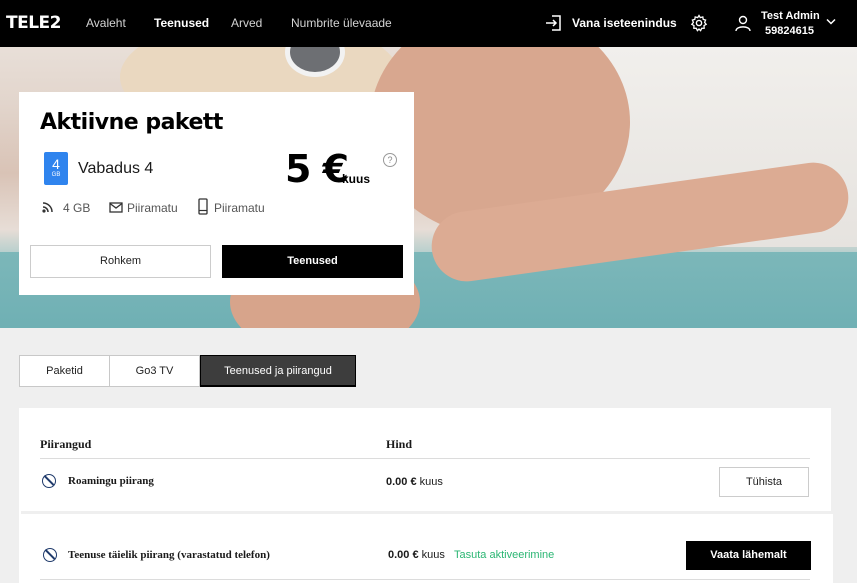 This screenshot has width=857, height=583. I want to click on tab-paketid: Paketid, so click(64, 371).